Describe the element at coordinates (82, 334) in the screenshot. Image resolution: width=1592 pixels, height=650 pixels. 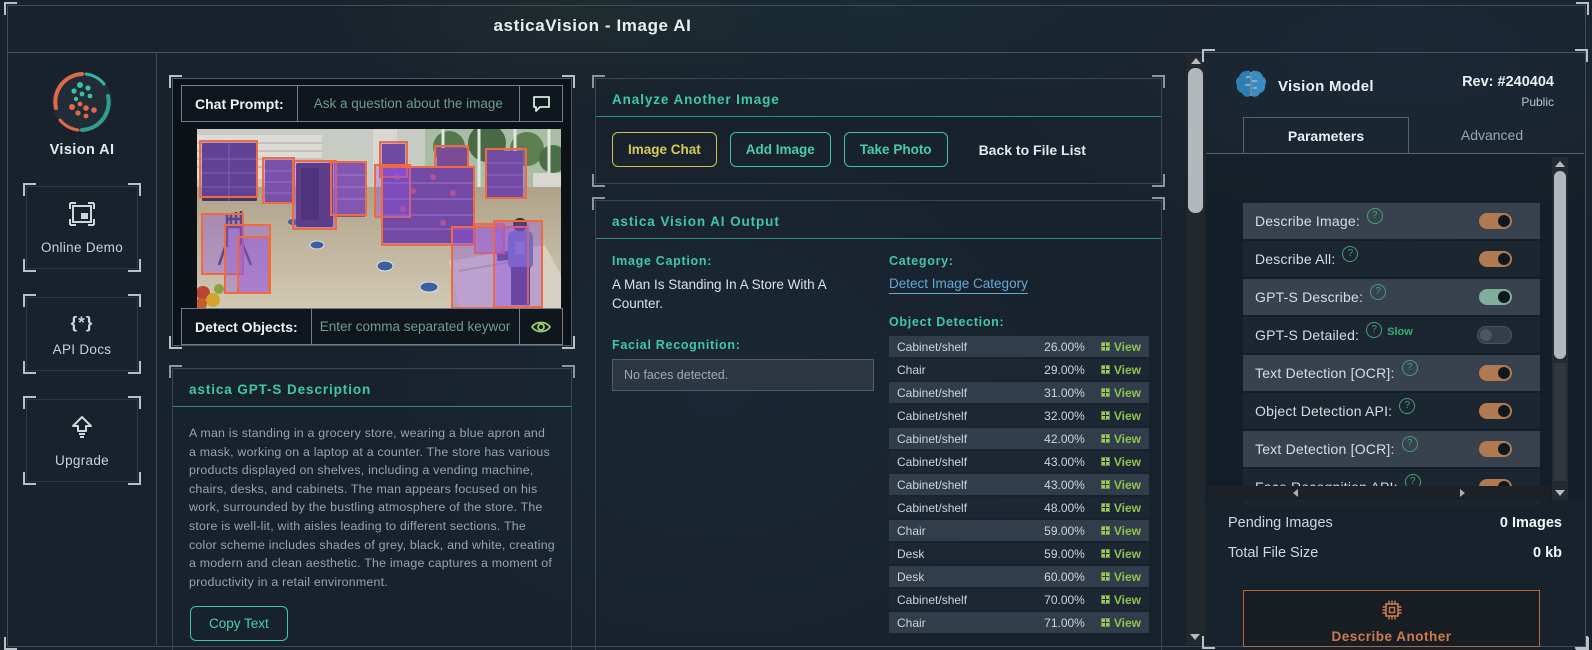
I see `sidebar-item-api-docs: {*} API Docs` at that location.